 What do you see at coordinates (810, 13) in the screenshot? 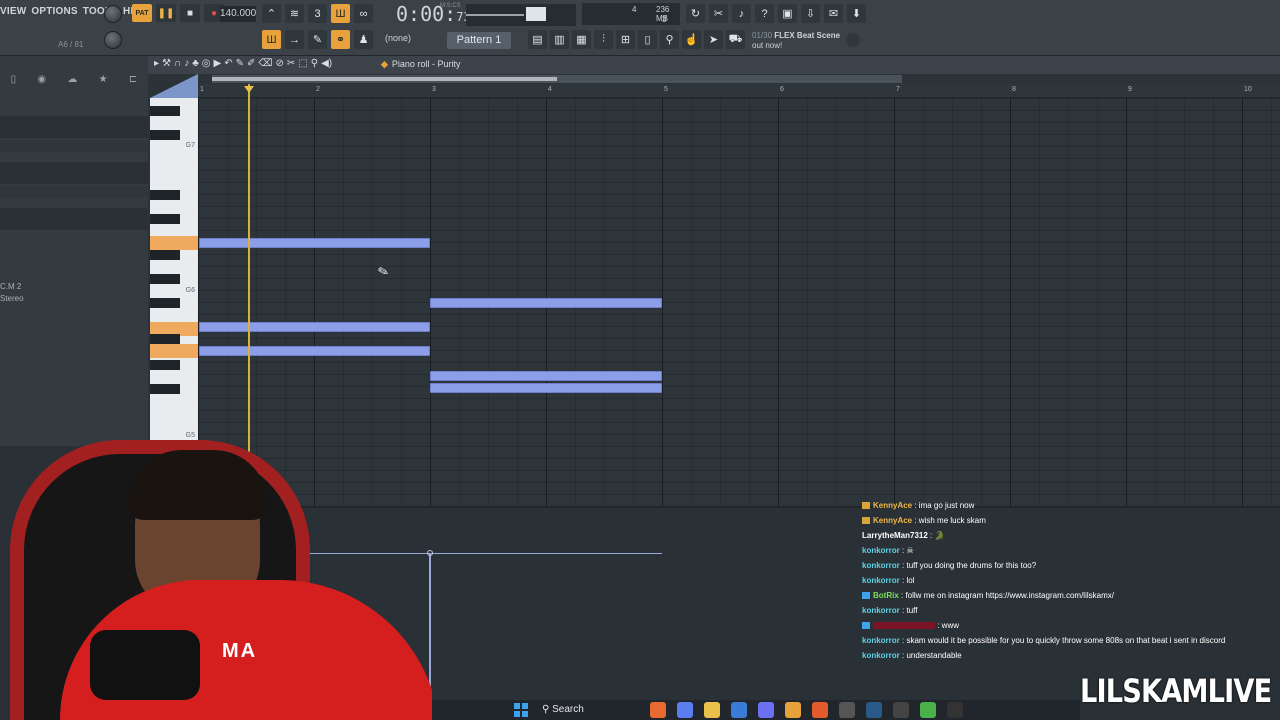
I see `export-icon: ⇩` at bounding box center [810, 13].